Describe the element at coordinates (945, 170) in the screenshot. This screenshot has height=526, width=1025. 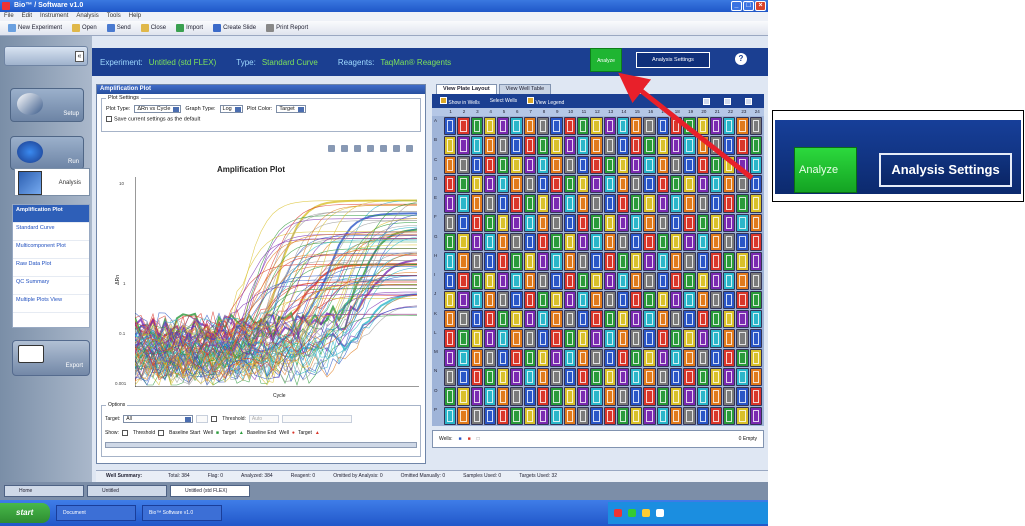
I see `zoom-analysis-settings-button: Analysis Settings` at that location.